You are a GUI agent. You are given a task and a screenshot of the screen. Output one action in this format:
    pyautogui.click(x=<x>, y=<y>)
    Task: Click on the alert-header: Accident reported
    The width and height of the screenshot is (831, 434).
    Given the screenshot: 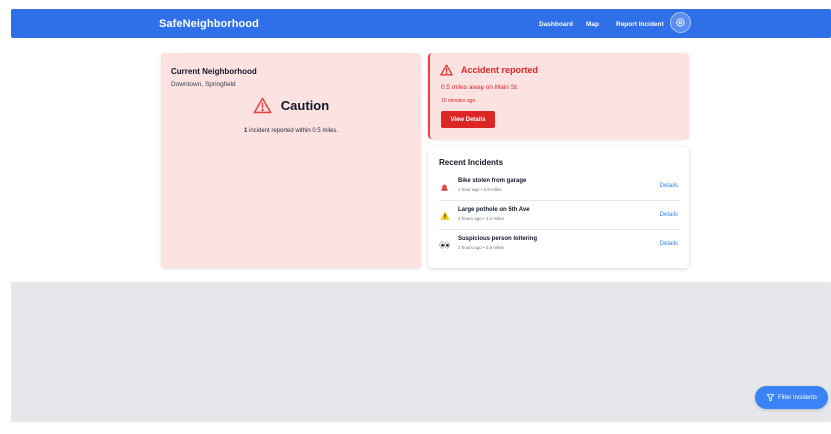 What is the action you would take?
    pyautogui.click(x=489, y=70)
    